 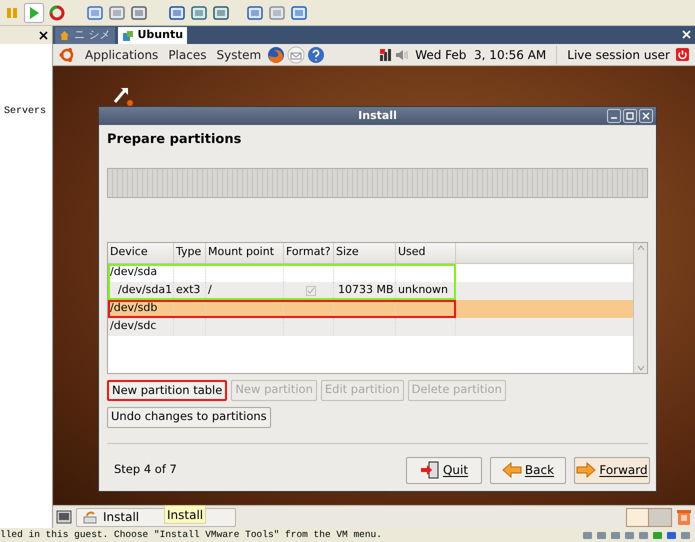 What do you see at coordinates (90, 517) in the screenshot?
I see `installer-icon` at bounding box center [90, 517].